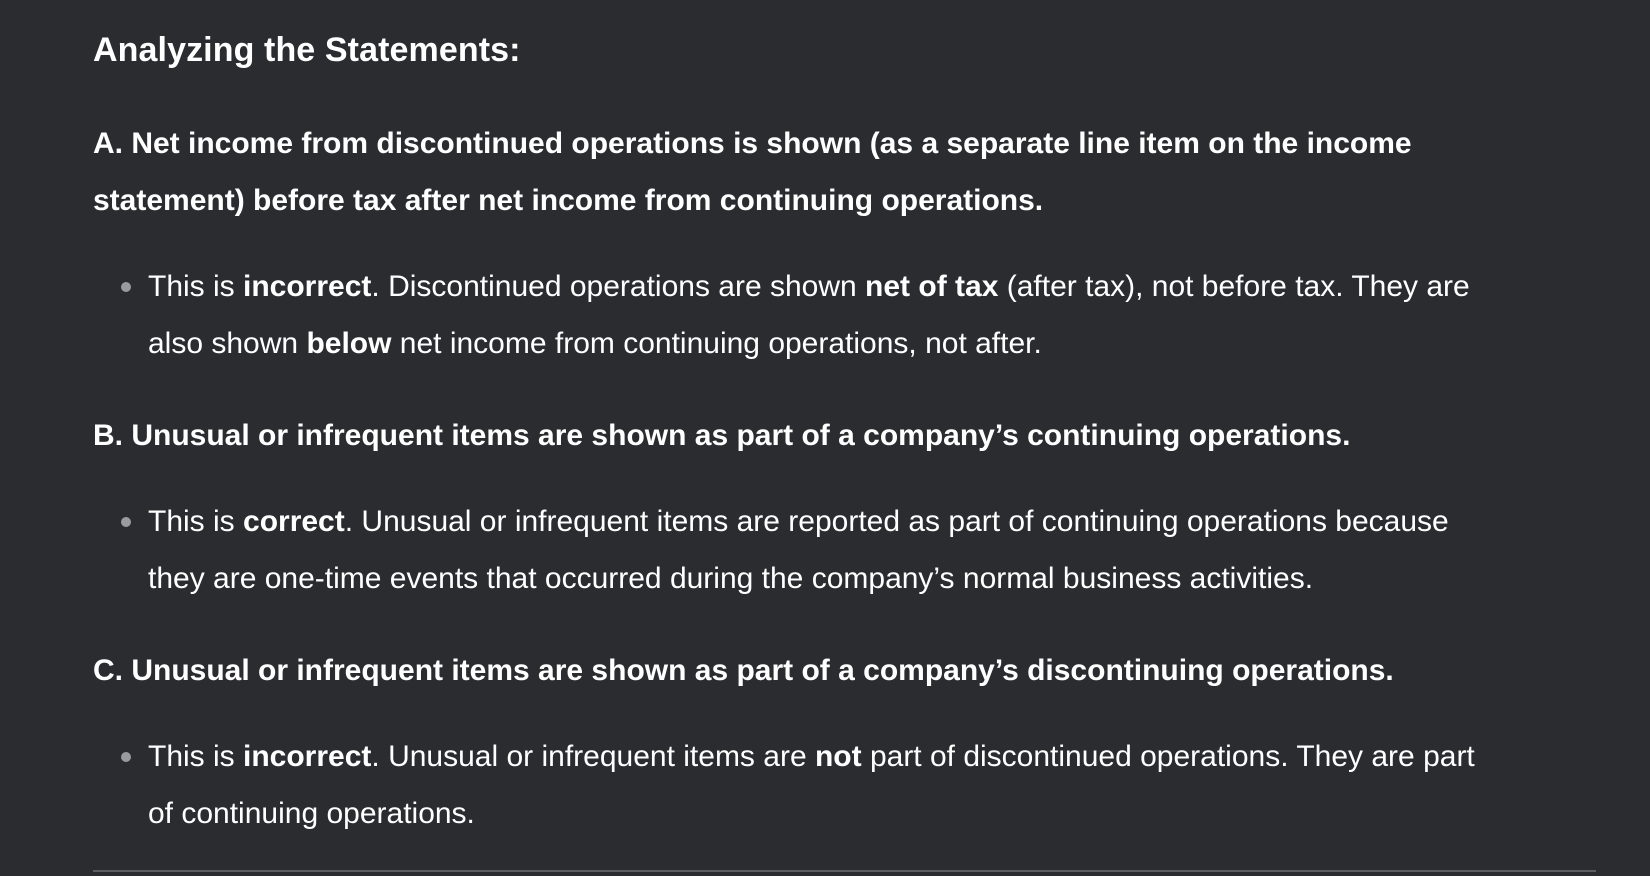 The height and width of the screenshot is (876, 1650). Describe the element at coordinates (932, 286) in the screenshot. I see `emphasis-net-of-tax: net of tax` at that location.